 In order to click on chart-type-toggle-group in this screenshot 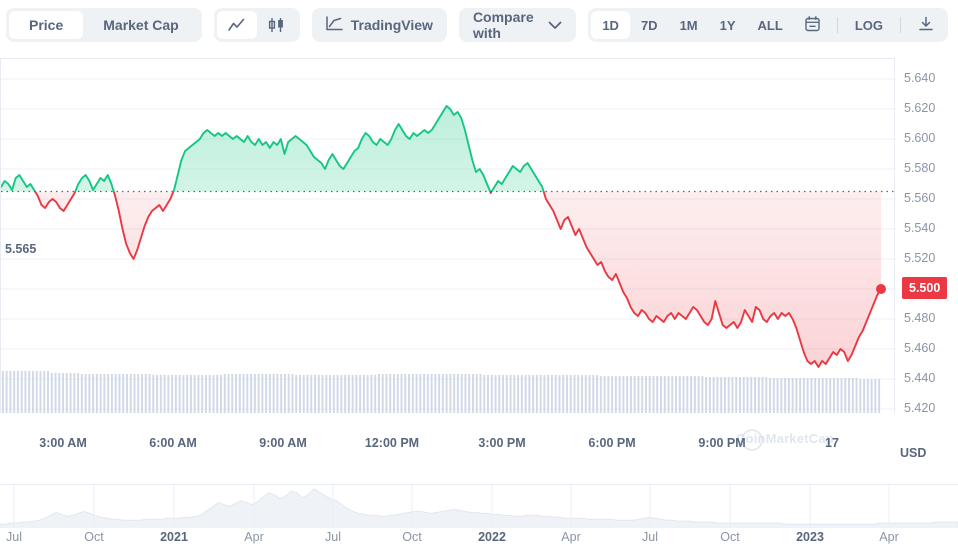, I will do `click(256, 25)`.